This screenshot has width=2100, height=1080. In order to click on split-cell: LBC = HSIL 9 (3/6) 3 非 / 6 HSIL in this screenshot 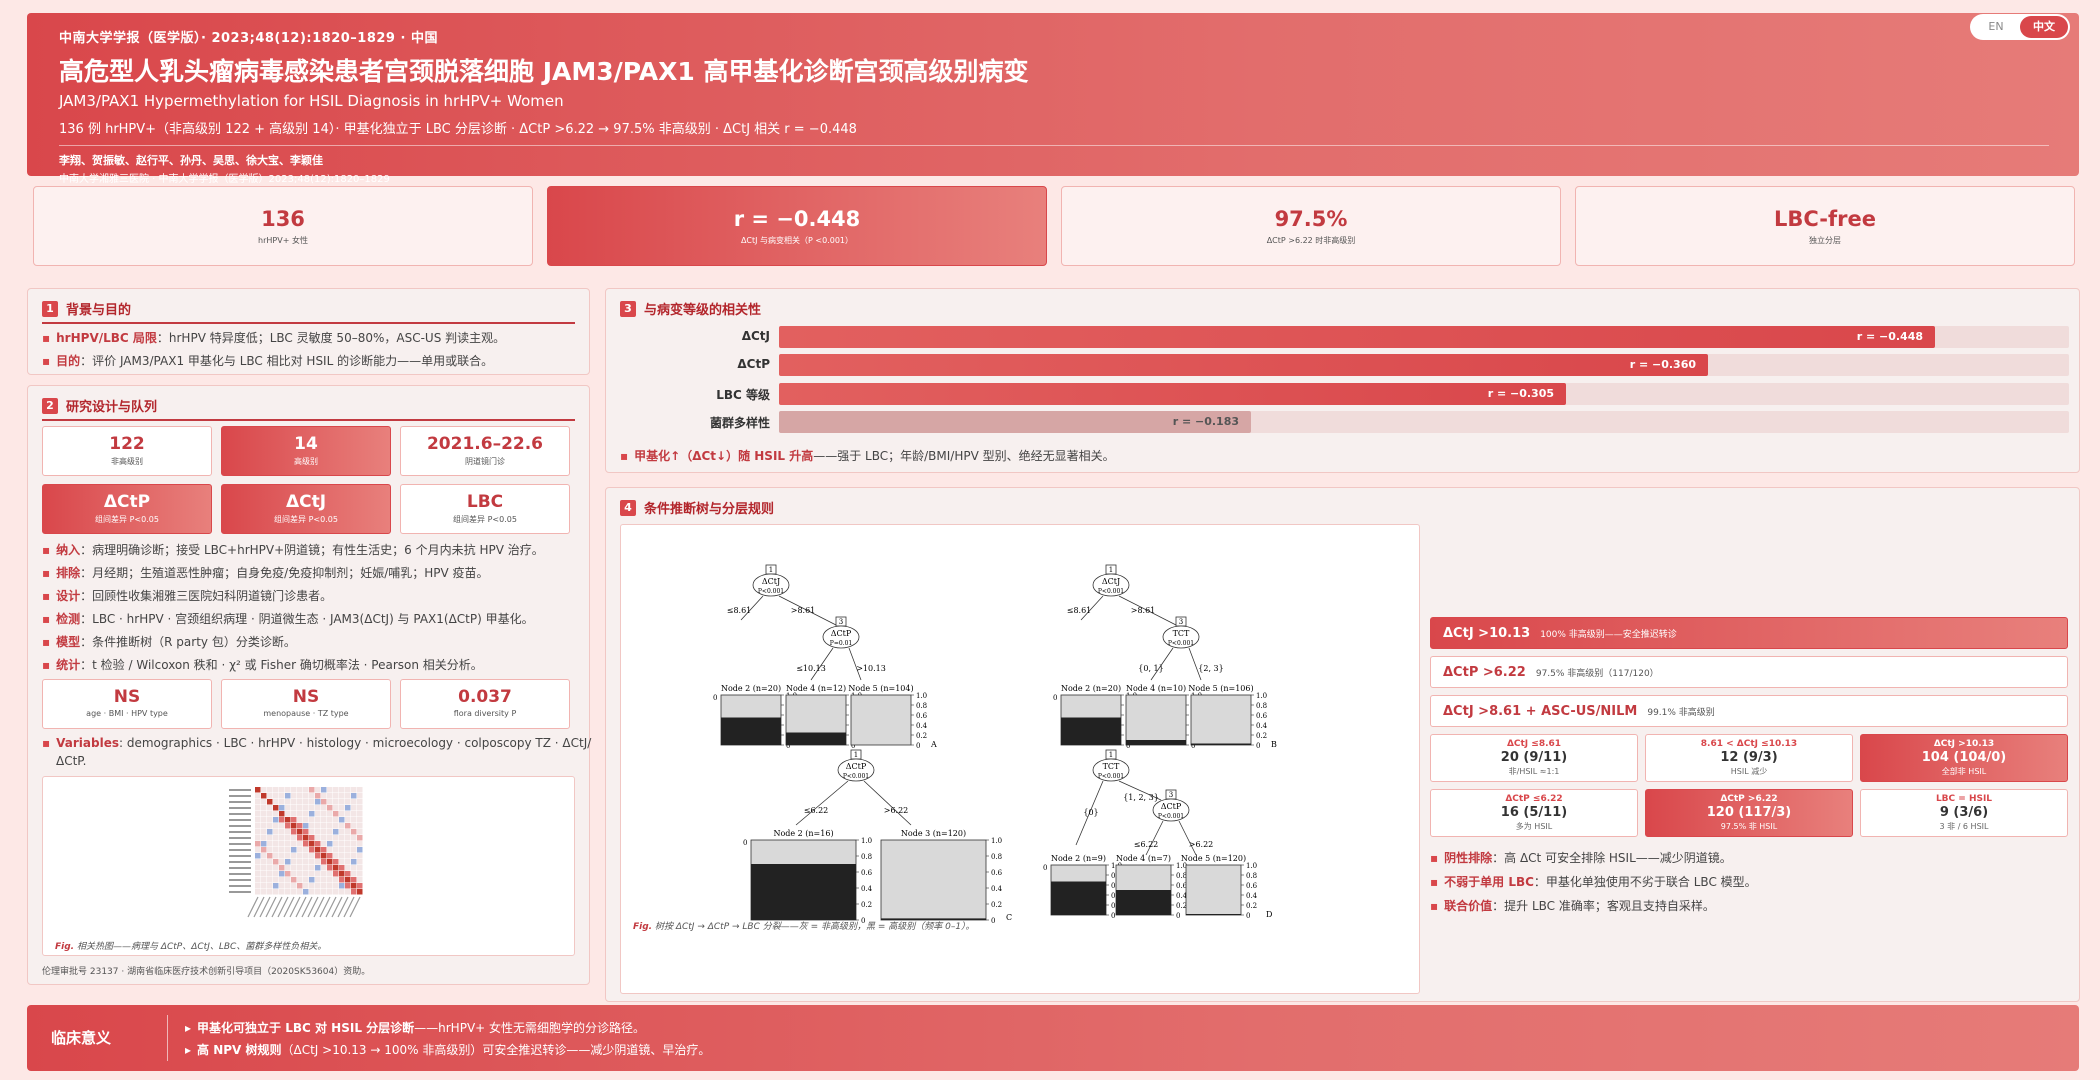, I will do `click(1964, 813)`.